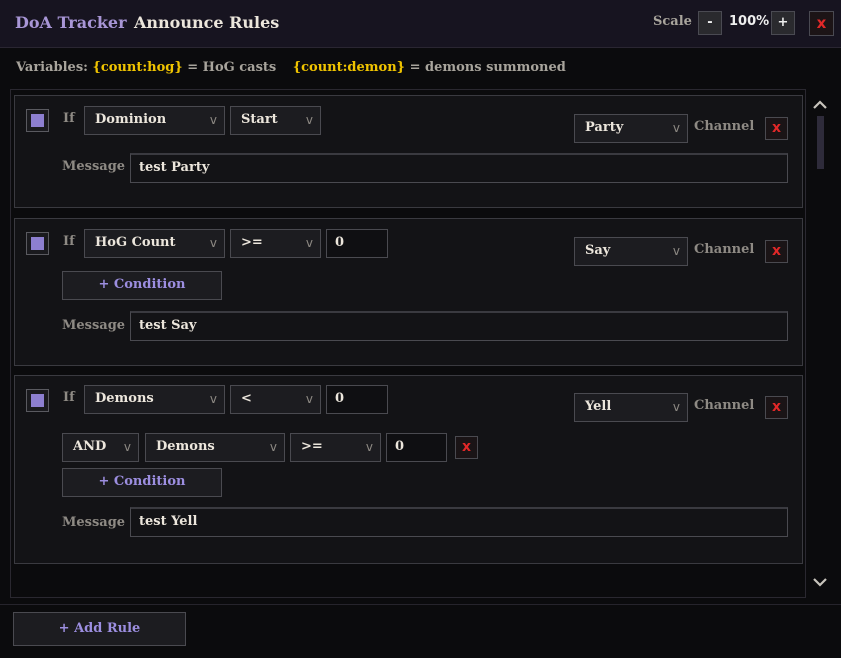  I want to click on extra-condition-value-input: 0, so click(416, 447).